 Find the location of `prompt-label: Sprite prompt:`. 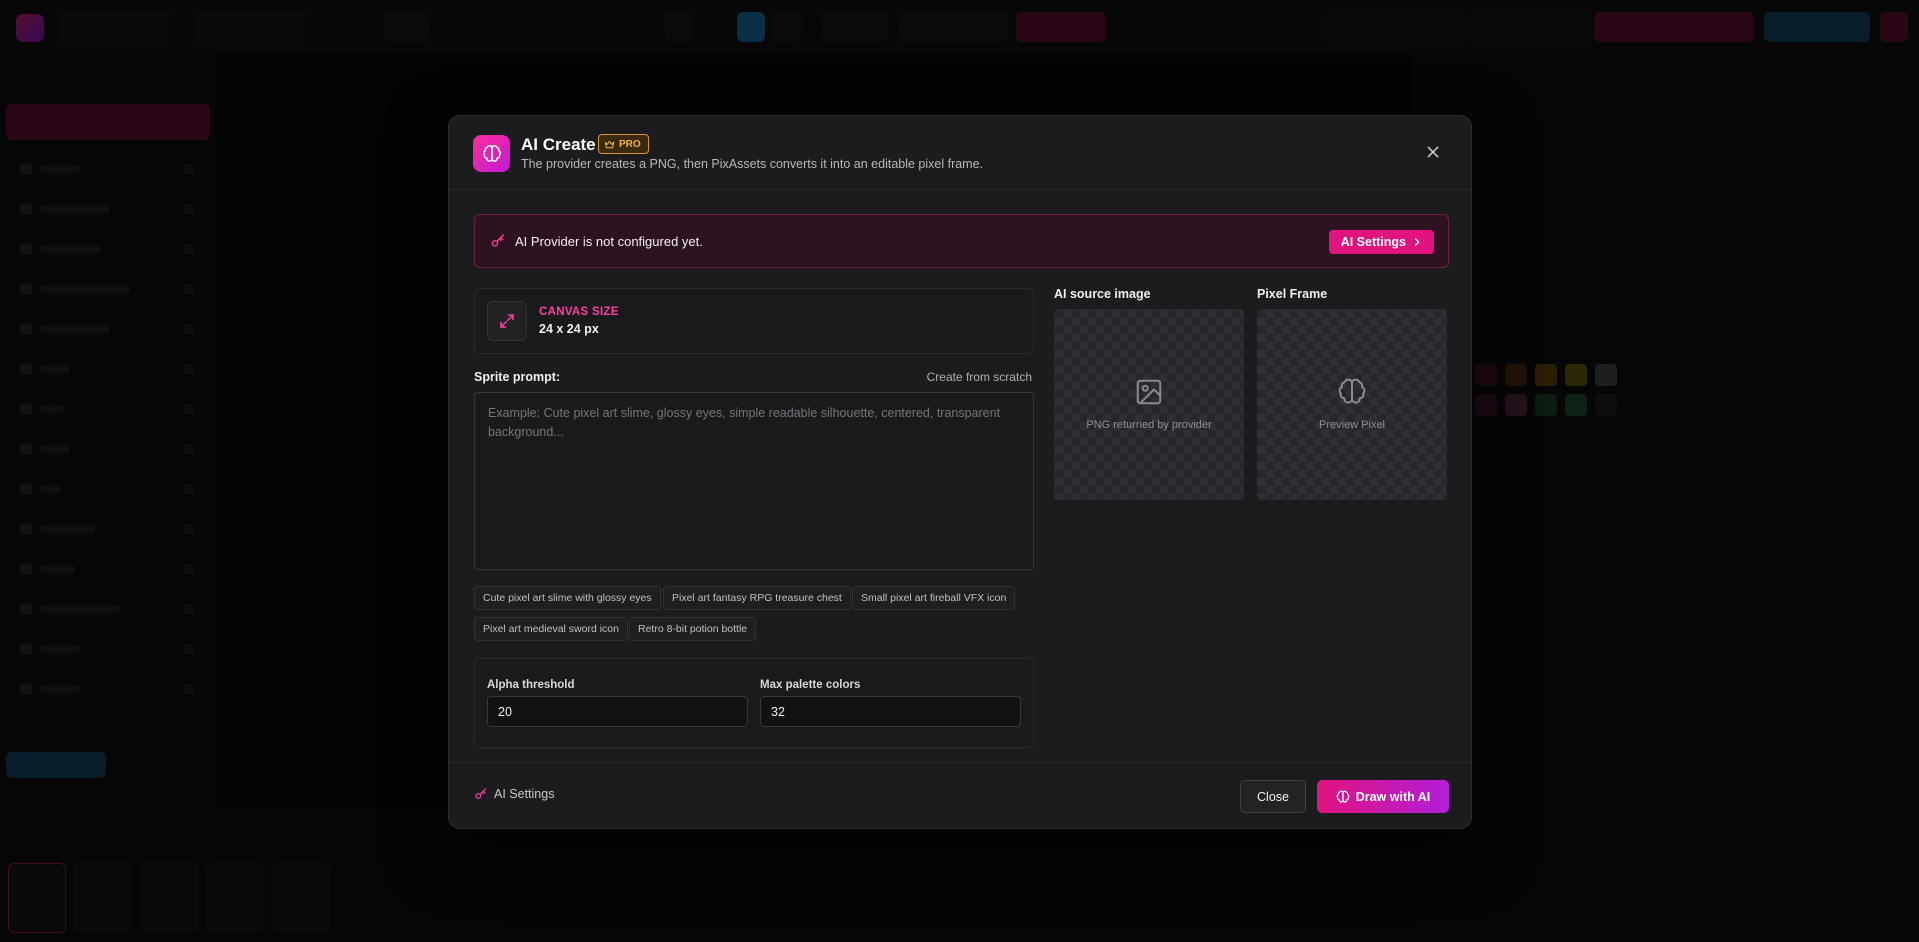

prompt-label: Sprite prompt: is located at coordinates (517, 377).